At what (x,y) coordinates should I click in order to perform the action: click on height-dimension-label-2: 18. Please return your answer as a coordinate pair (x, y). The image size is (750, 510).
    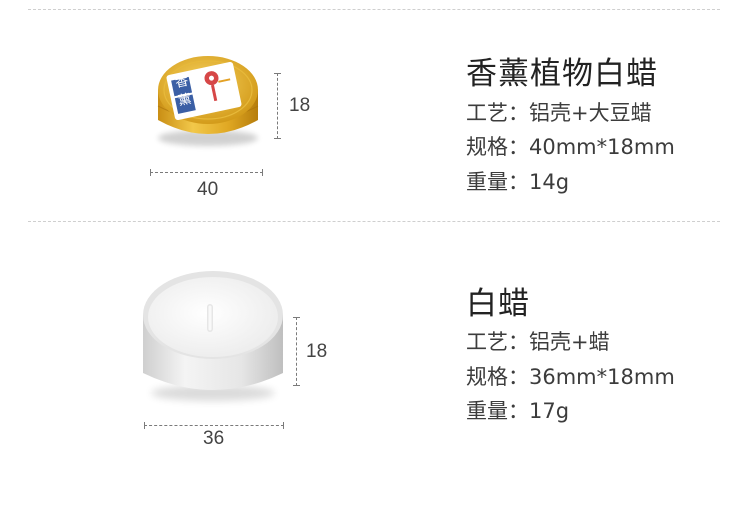
    Looking at the image, I should click on (317, 351).